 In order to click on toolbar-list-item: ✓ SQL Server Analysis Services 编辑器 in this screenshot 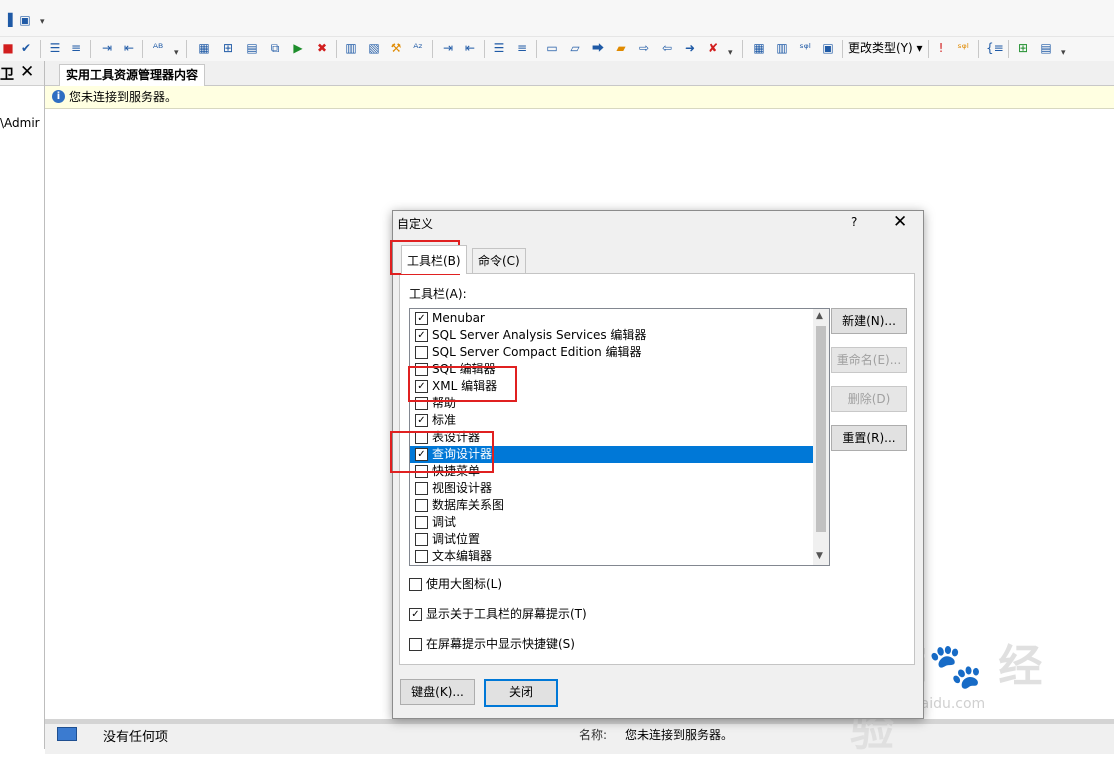, I will do `click(612, 335)`.